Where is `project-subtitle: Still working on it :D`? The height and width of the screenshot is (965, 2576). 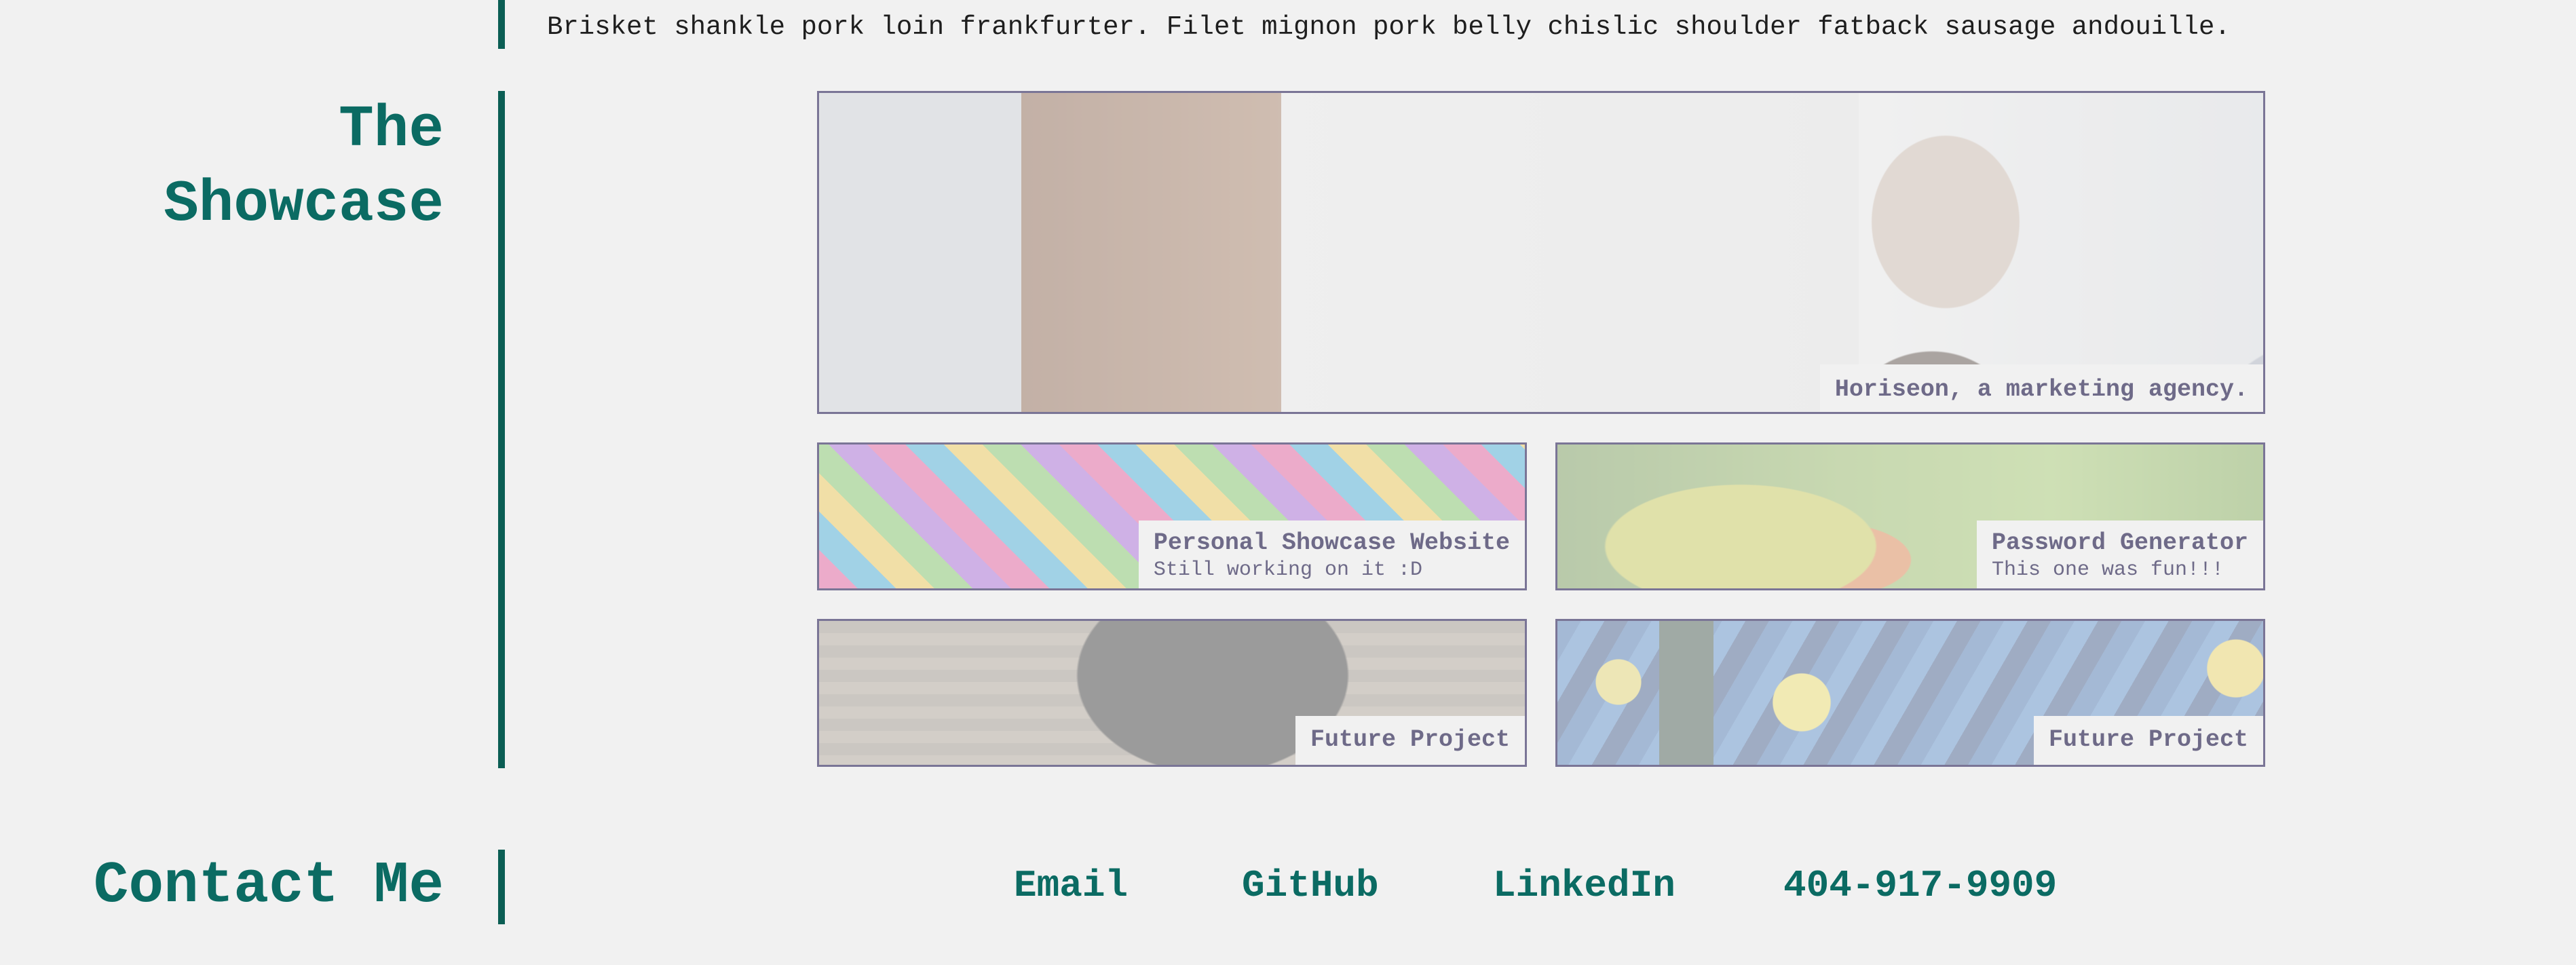 project-subtitle: Still working on it :D is located at coordinates (1287, 570).